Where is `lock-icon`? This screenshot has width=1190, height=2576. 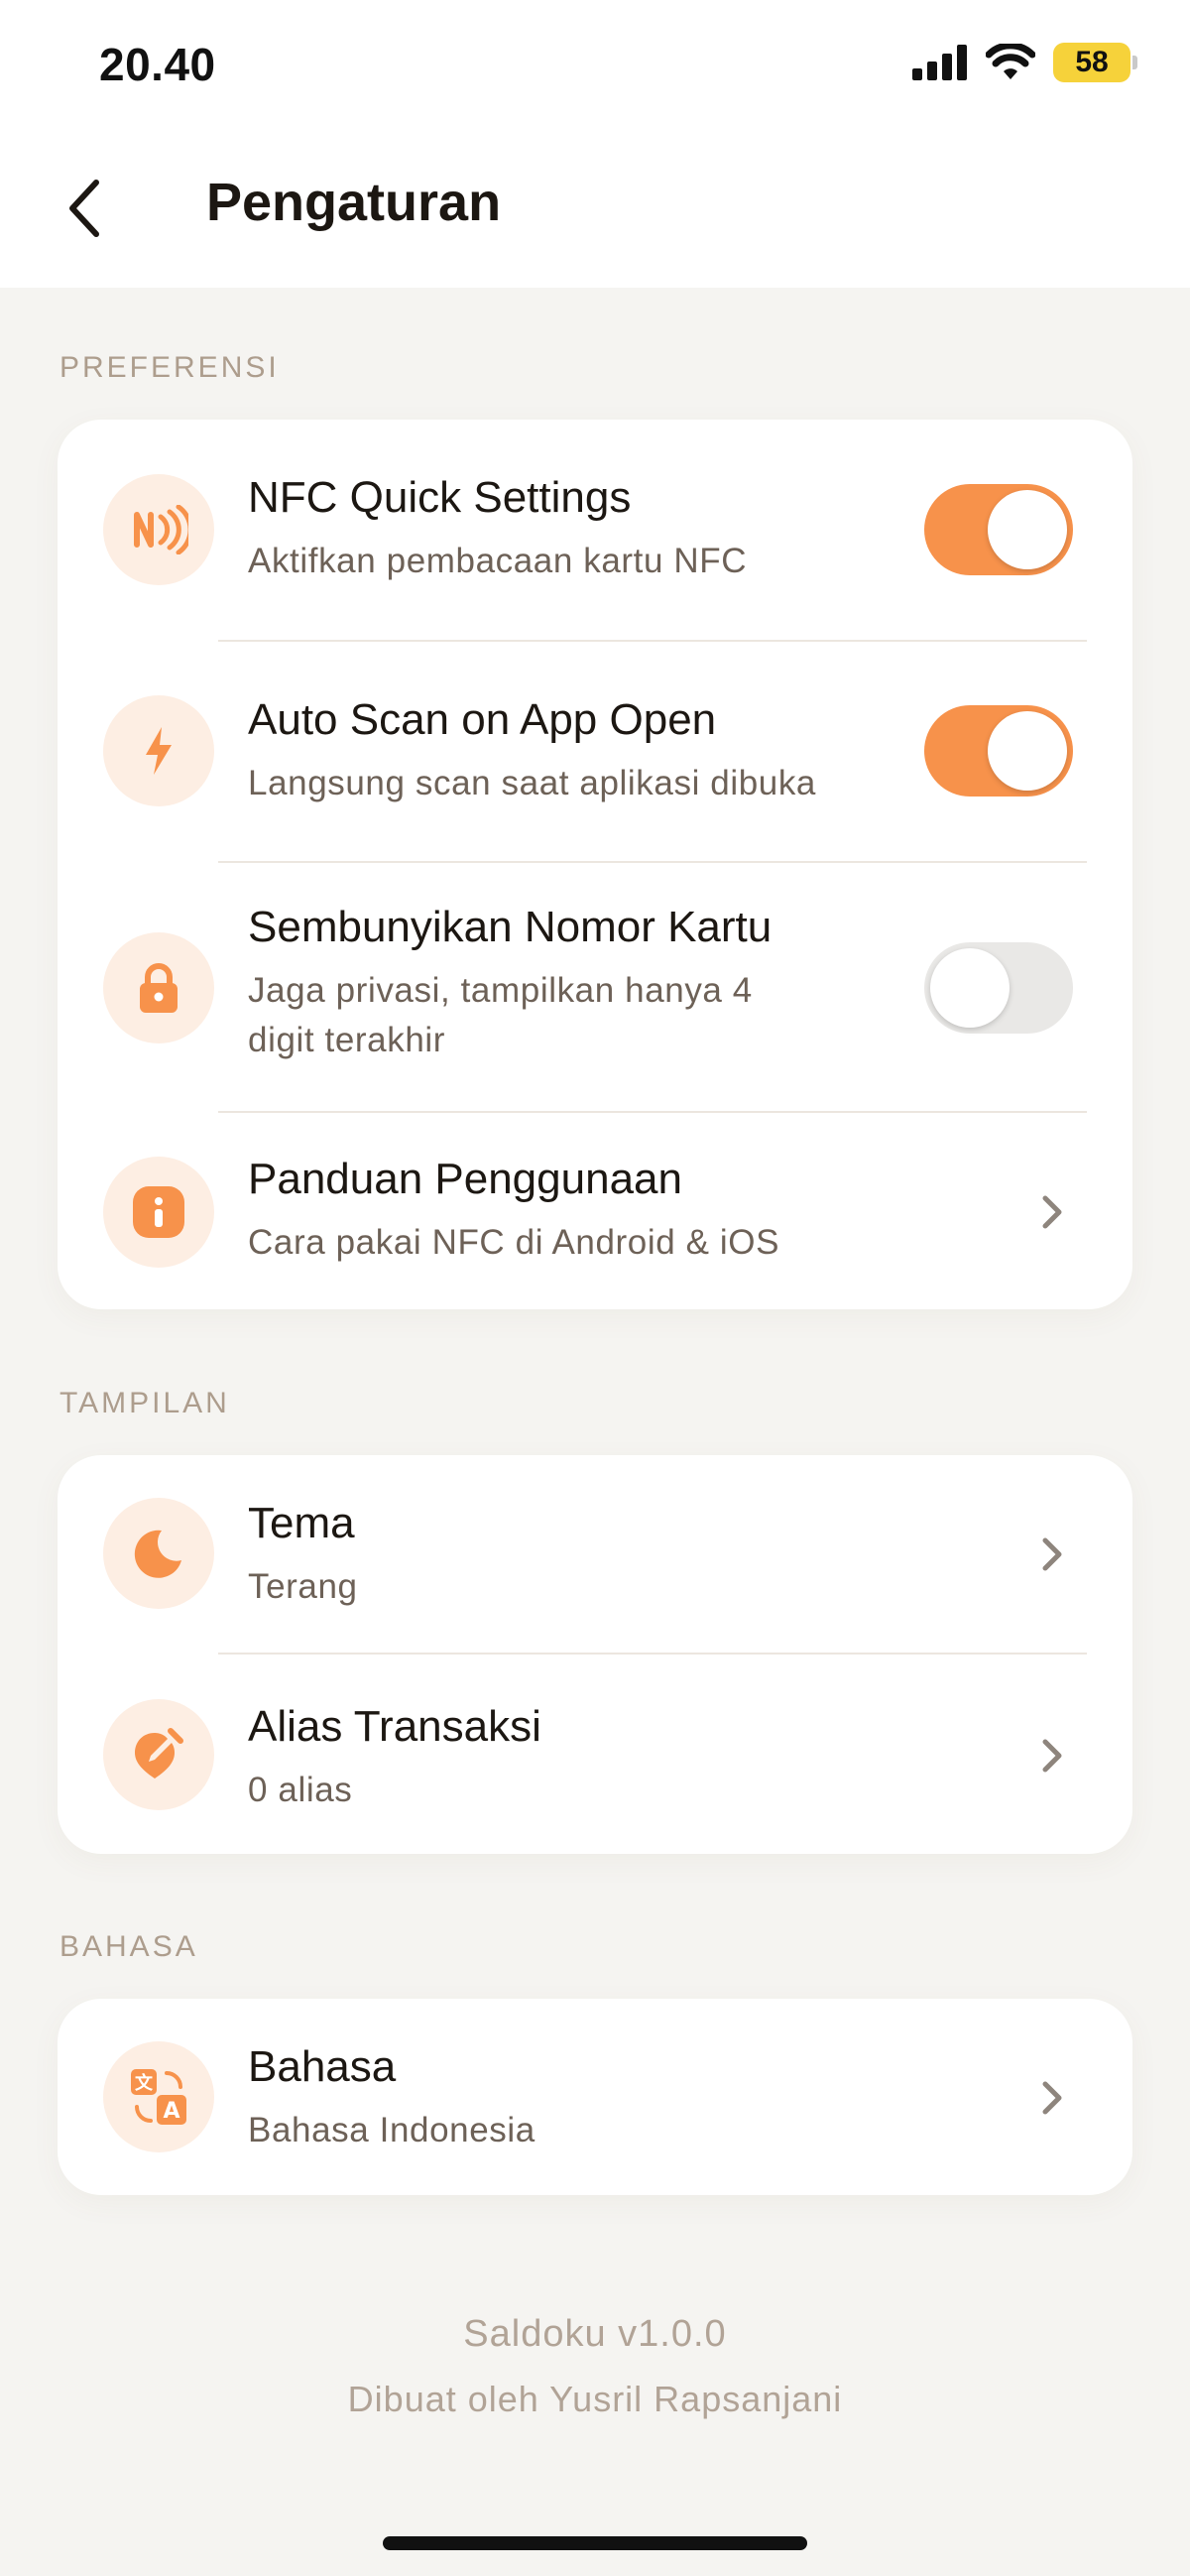 lock-icon is located at coordinates (158, 987).